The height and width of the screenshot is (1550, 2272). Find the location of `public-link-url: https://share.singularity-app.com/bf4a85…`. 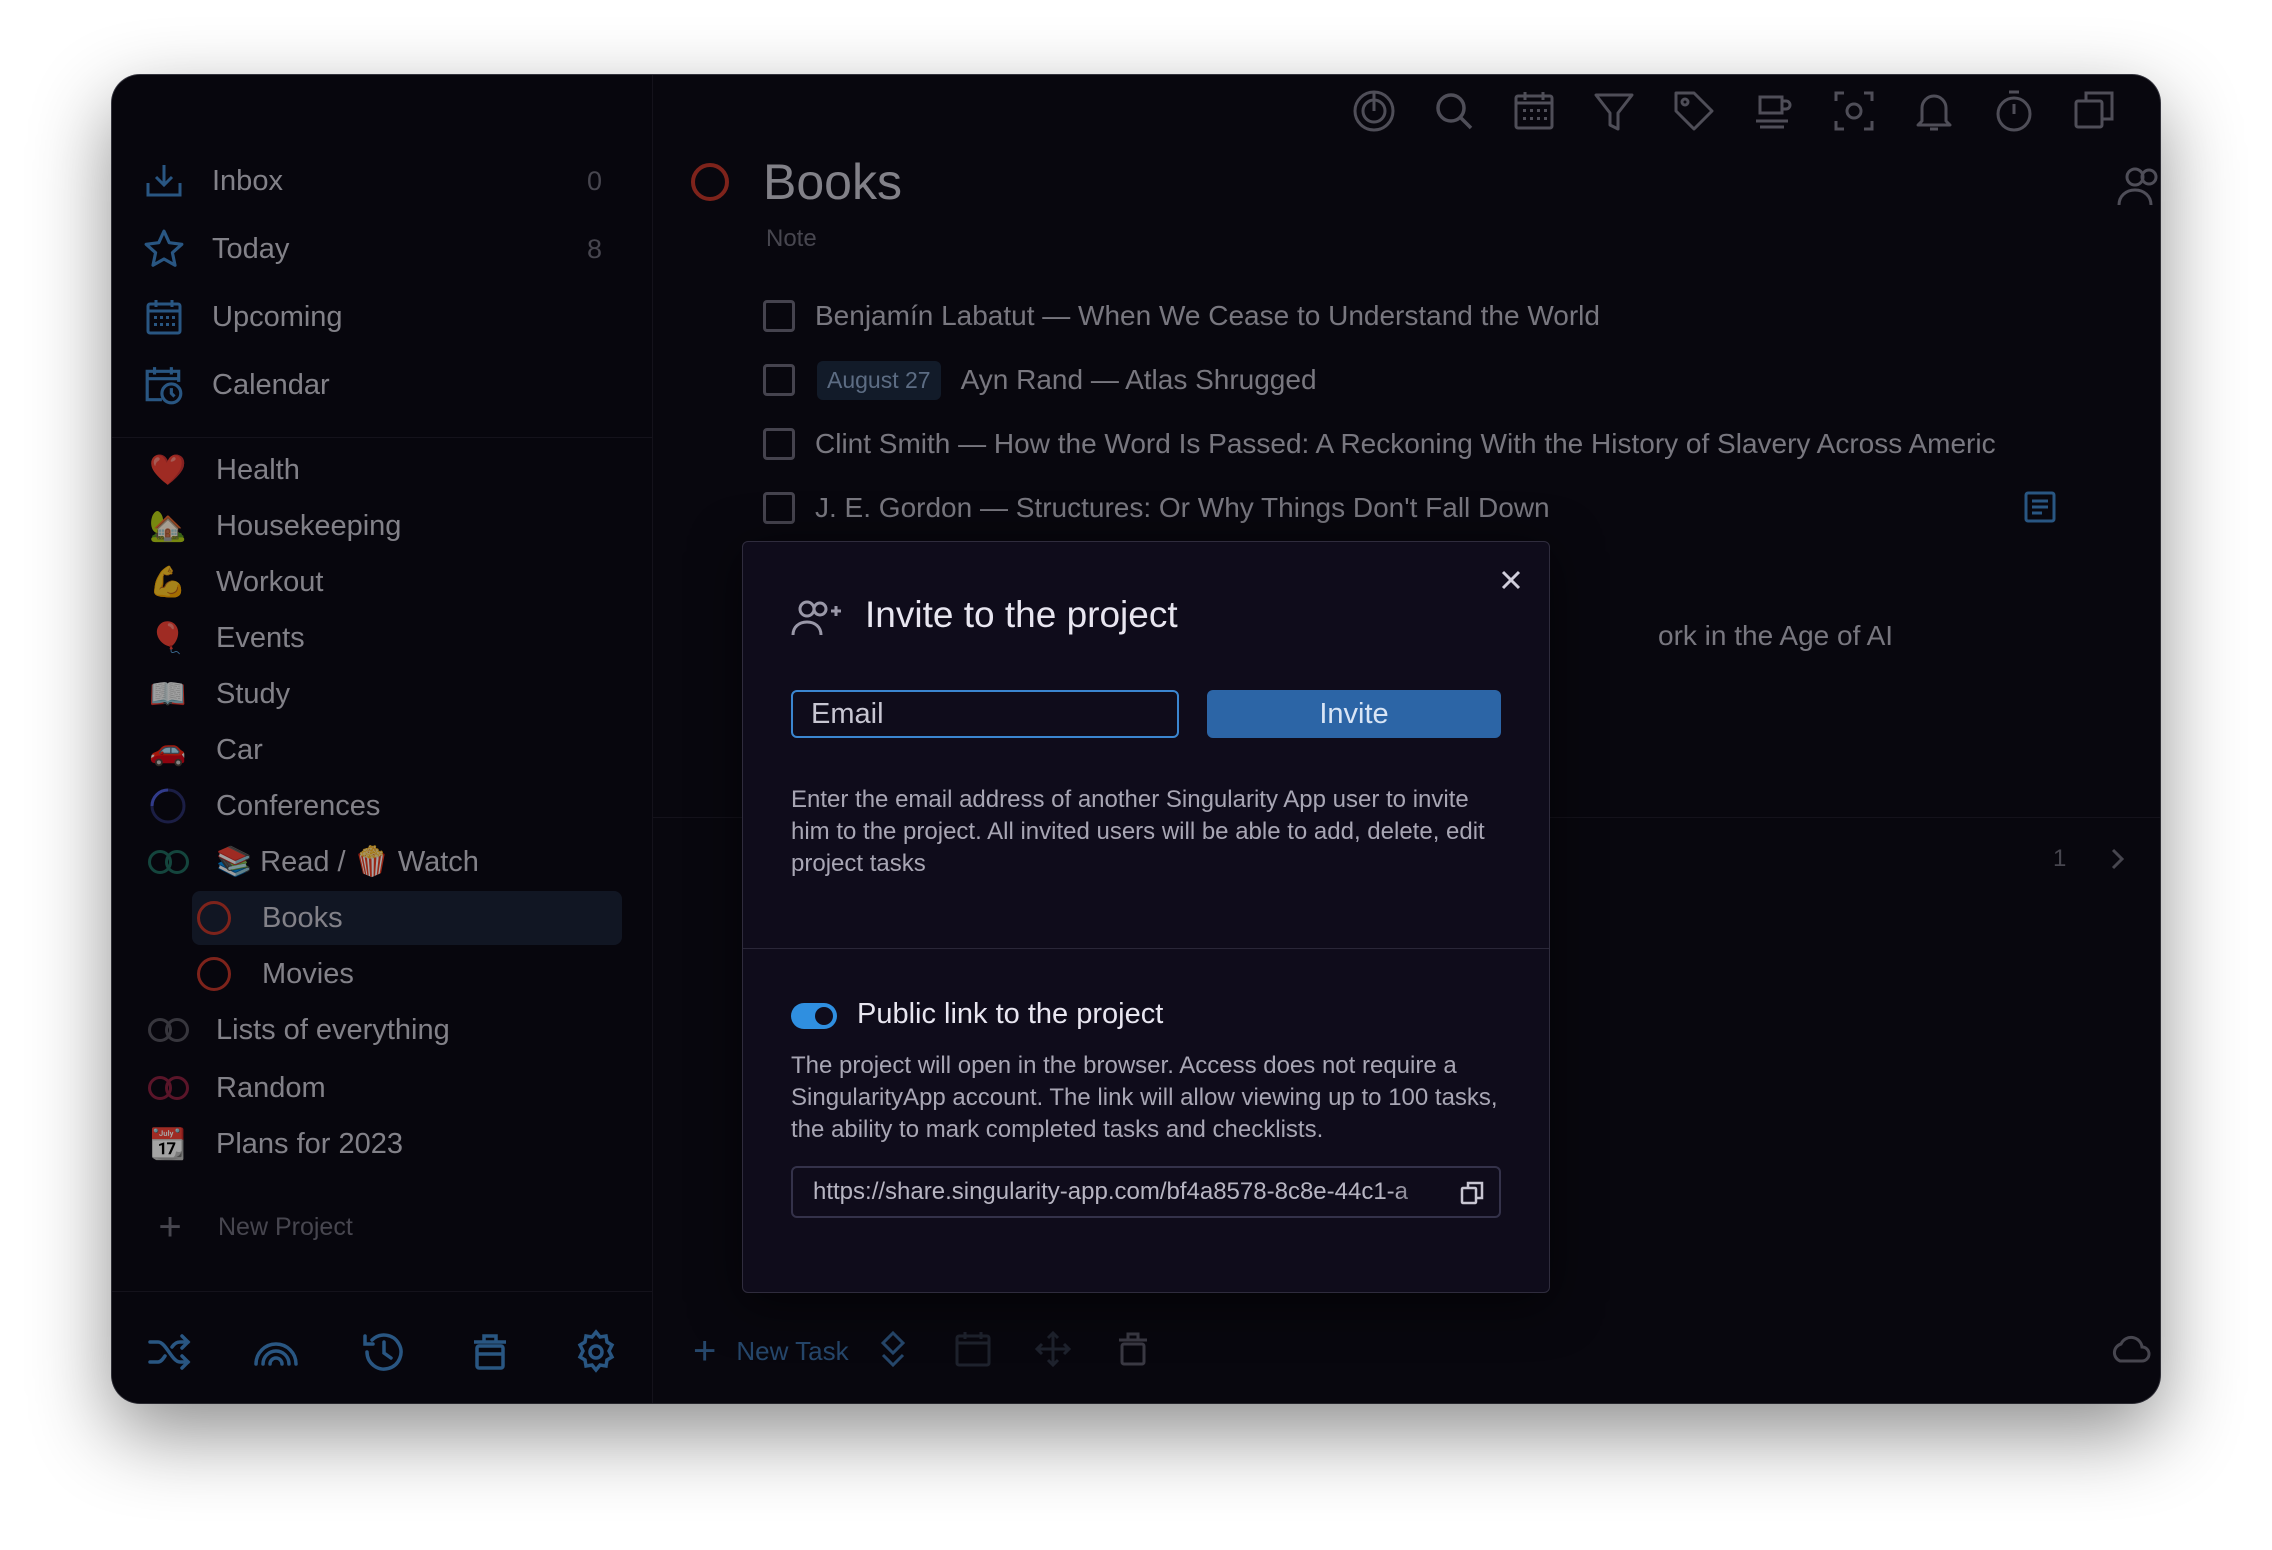

public-link-url: https://share.singularity-app.com/bf4a85… is located at coordinates (1128, 1192).